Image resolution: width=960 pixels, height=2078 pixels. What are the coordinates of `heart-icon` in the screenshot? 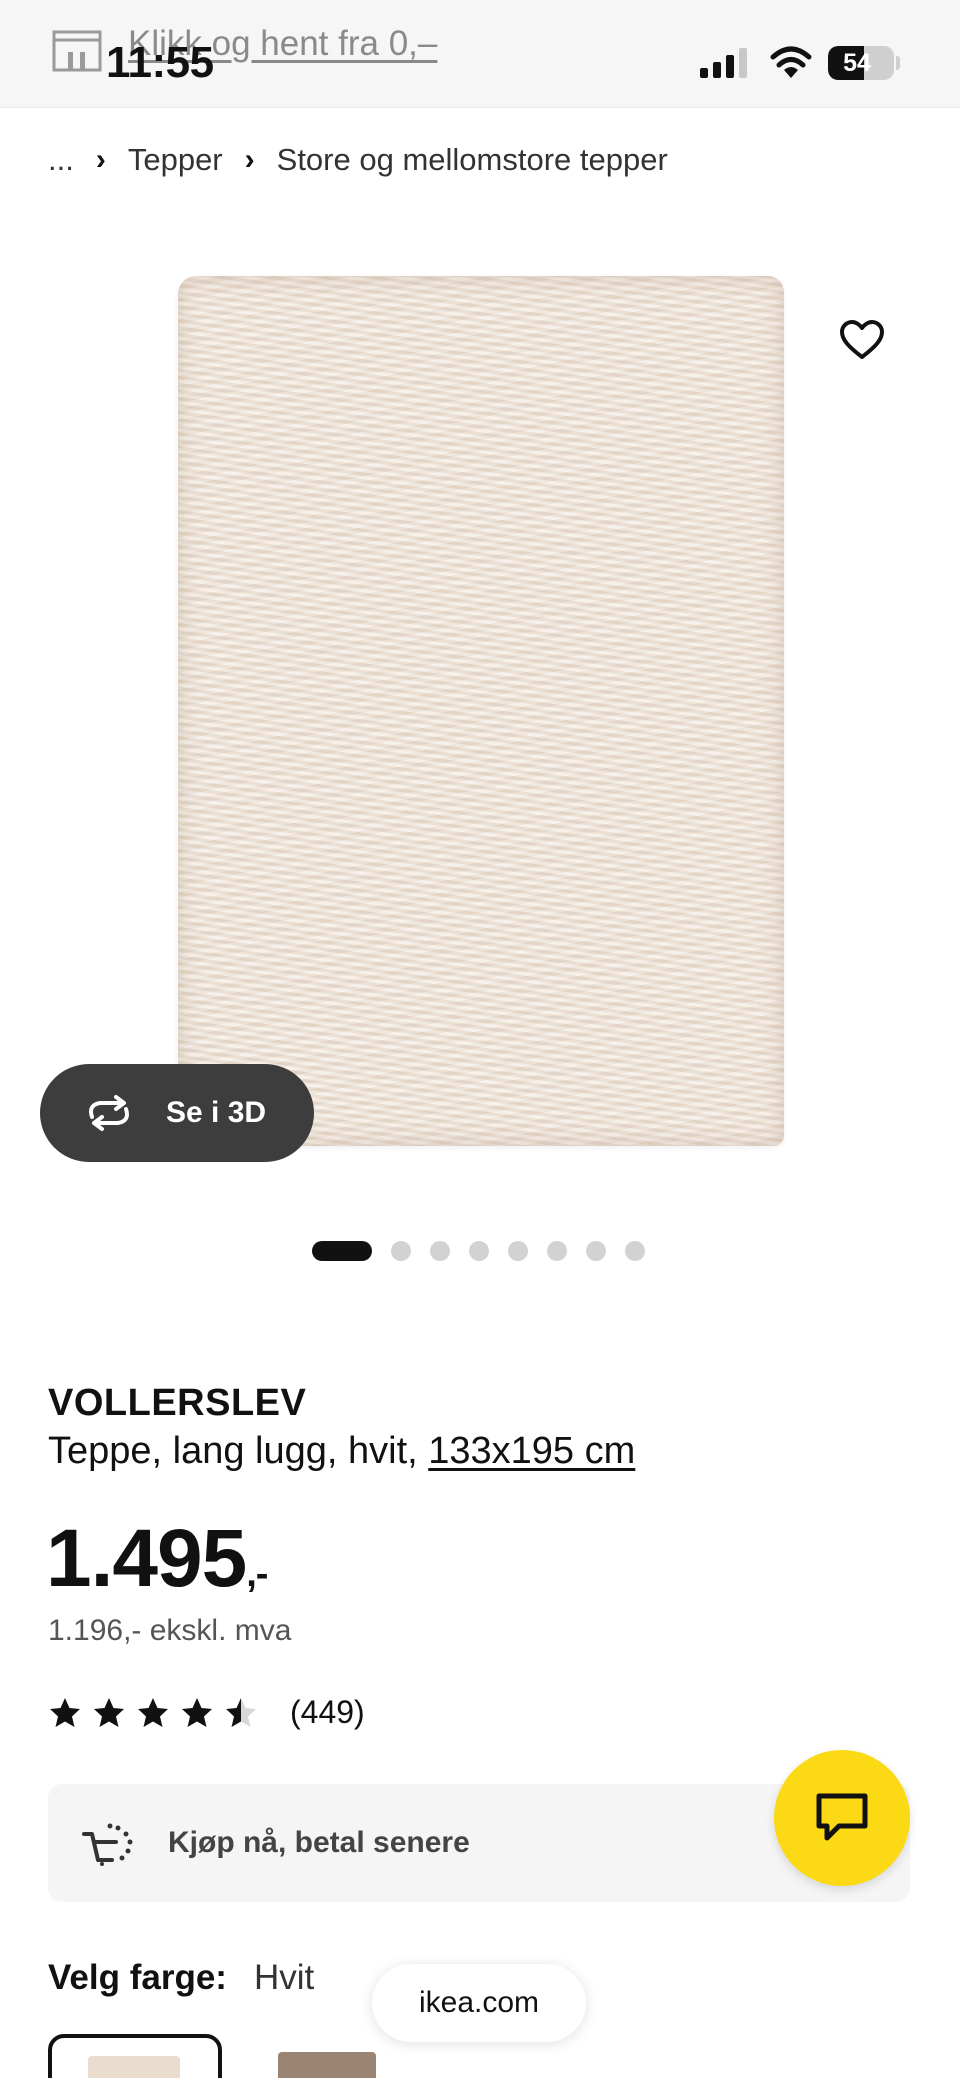 It's located at (862, 339).